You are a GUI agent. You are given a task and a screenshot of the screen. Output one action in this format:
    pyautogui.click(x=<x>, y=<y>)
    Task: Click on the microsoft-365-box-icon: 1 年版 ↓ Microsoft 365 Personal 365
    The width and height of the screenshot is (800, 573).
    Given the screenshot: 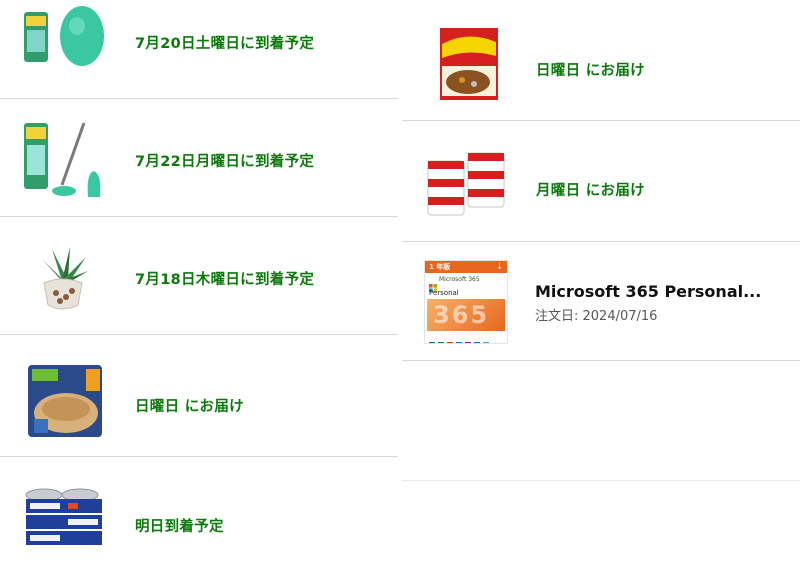 What is the action you would take?
    pyautogui.click(x=466, y=302)
    